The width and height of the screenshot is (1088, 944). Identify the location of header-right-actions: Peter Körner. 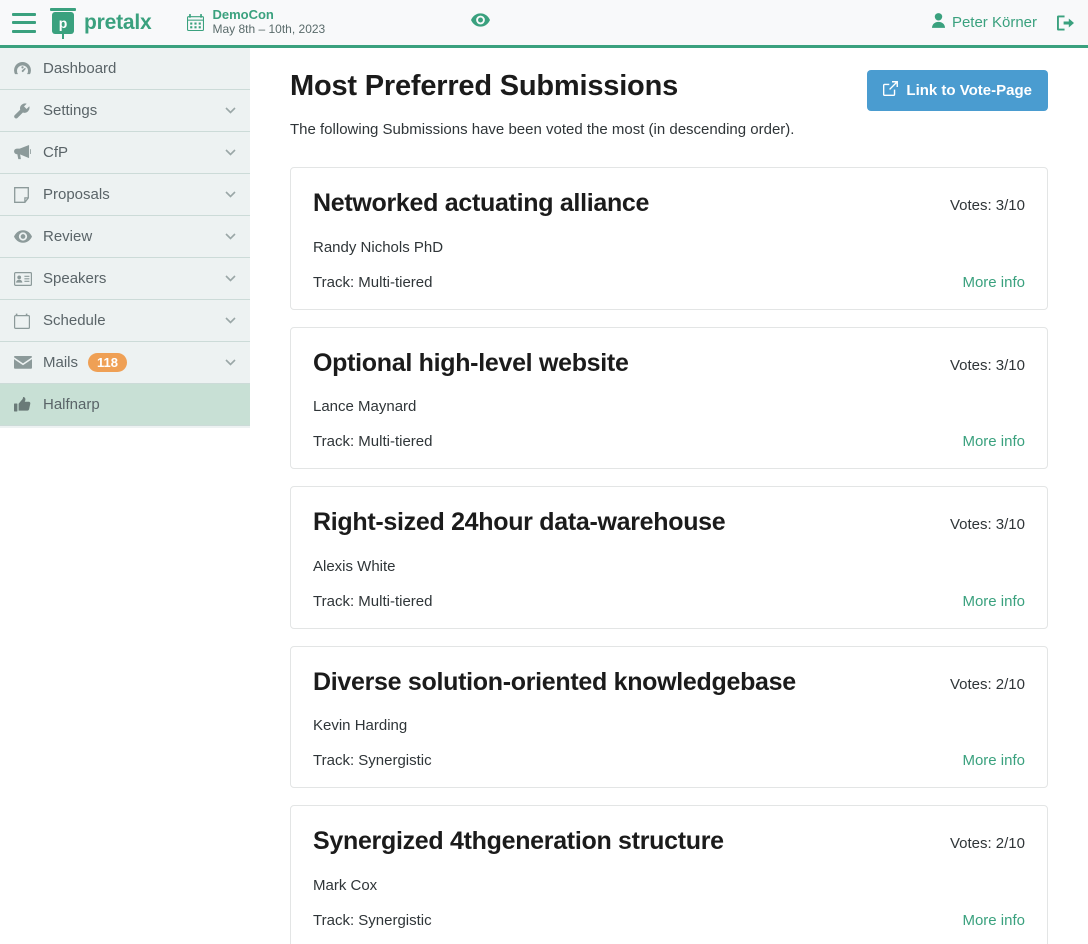
(1002, 22).